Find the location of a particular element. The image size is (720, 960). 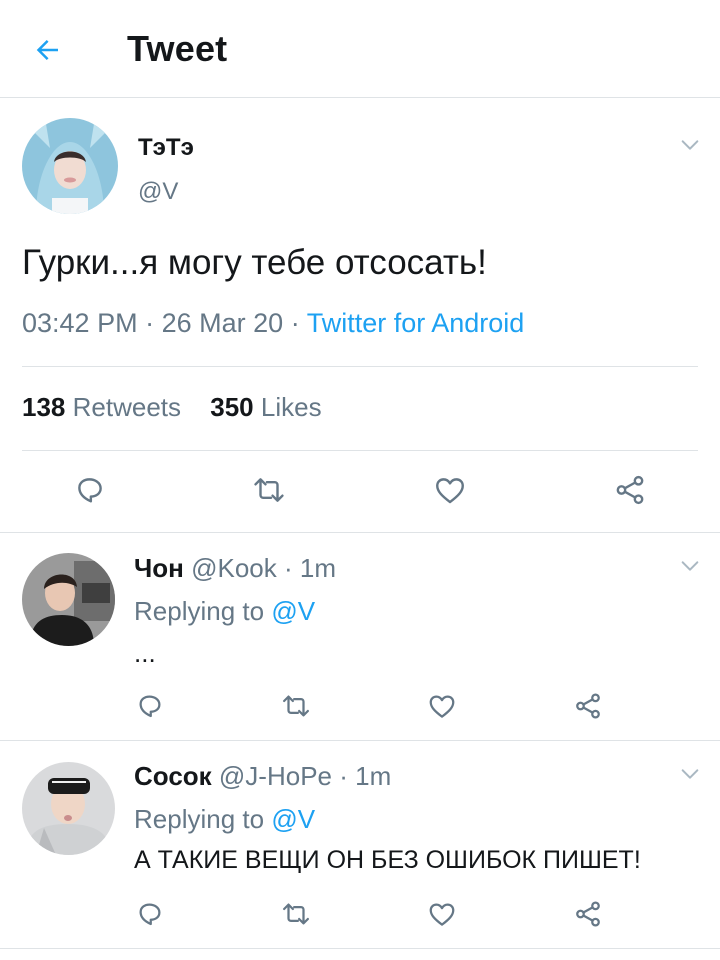

author-name: ТэТэ is located at coordinates (166, 148).